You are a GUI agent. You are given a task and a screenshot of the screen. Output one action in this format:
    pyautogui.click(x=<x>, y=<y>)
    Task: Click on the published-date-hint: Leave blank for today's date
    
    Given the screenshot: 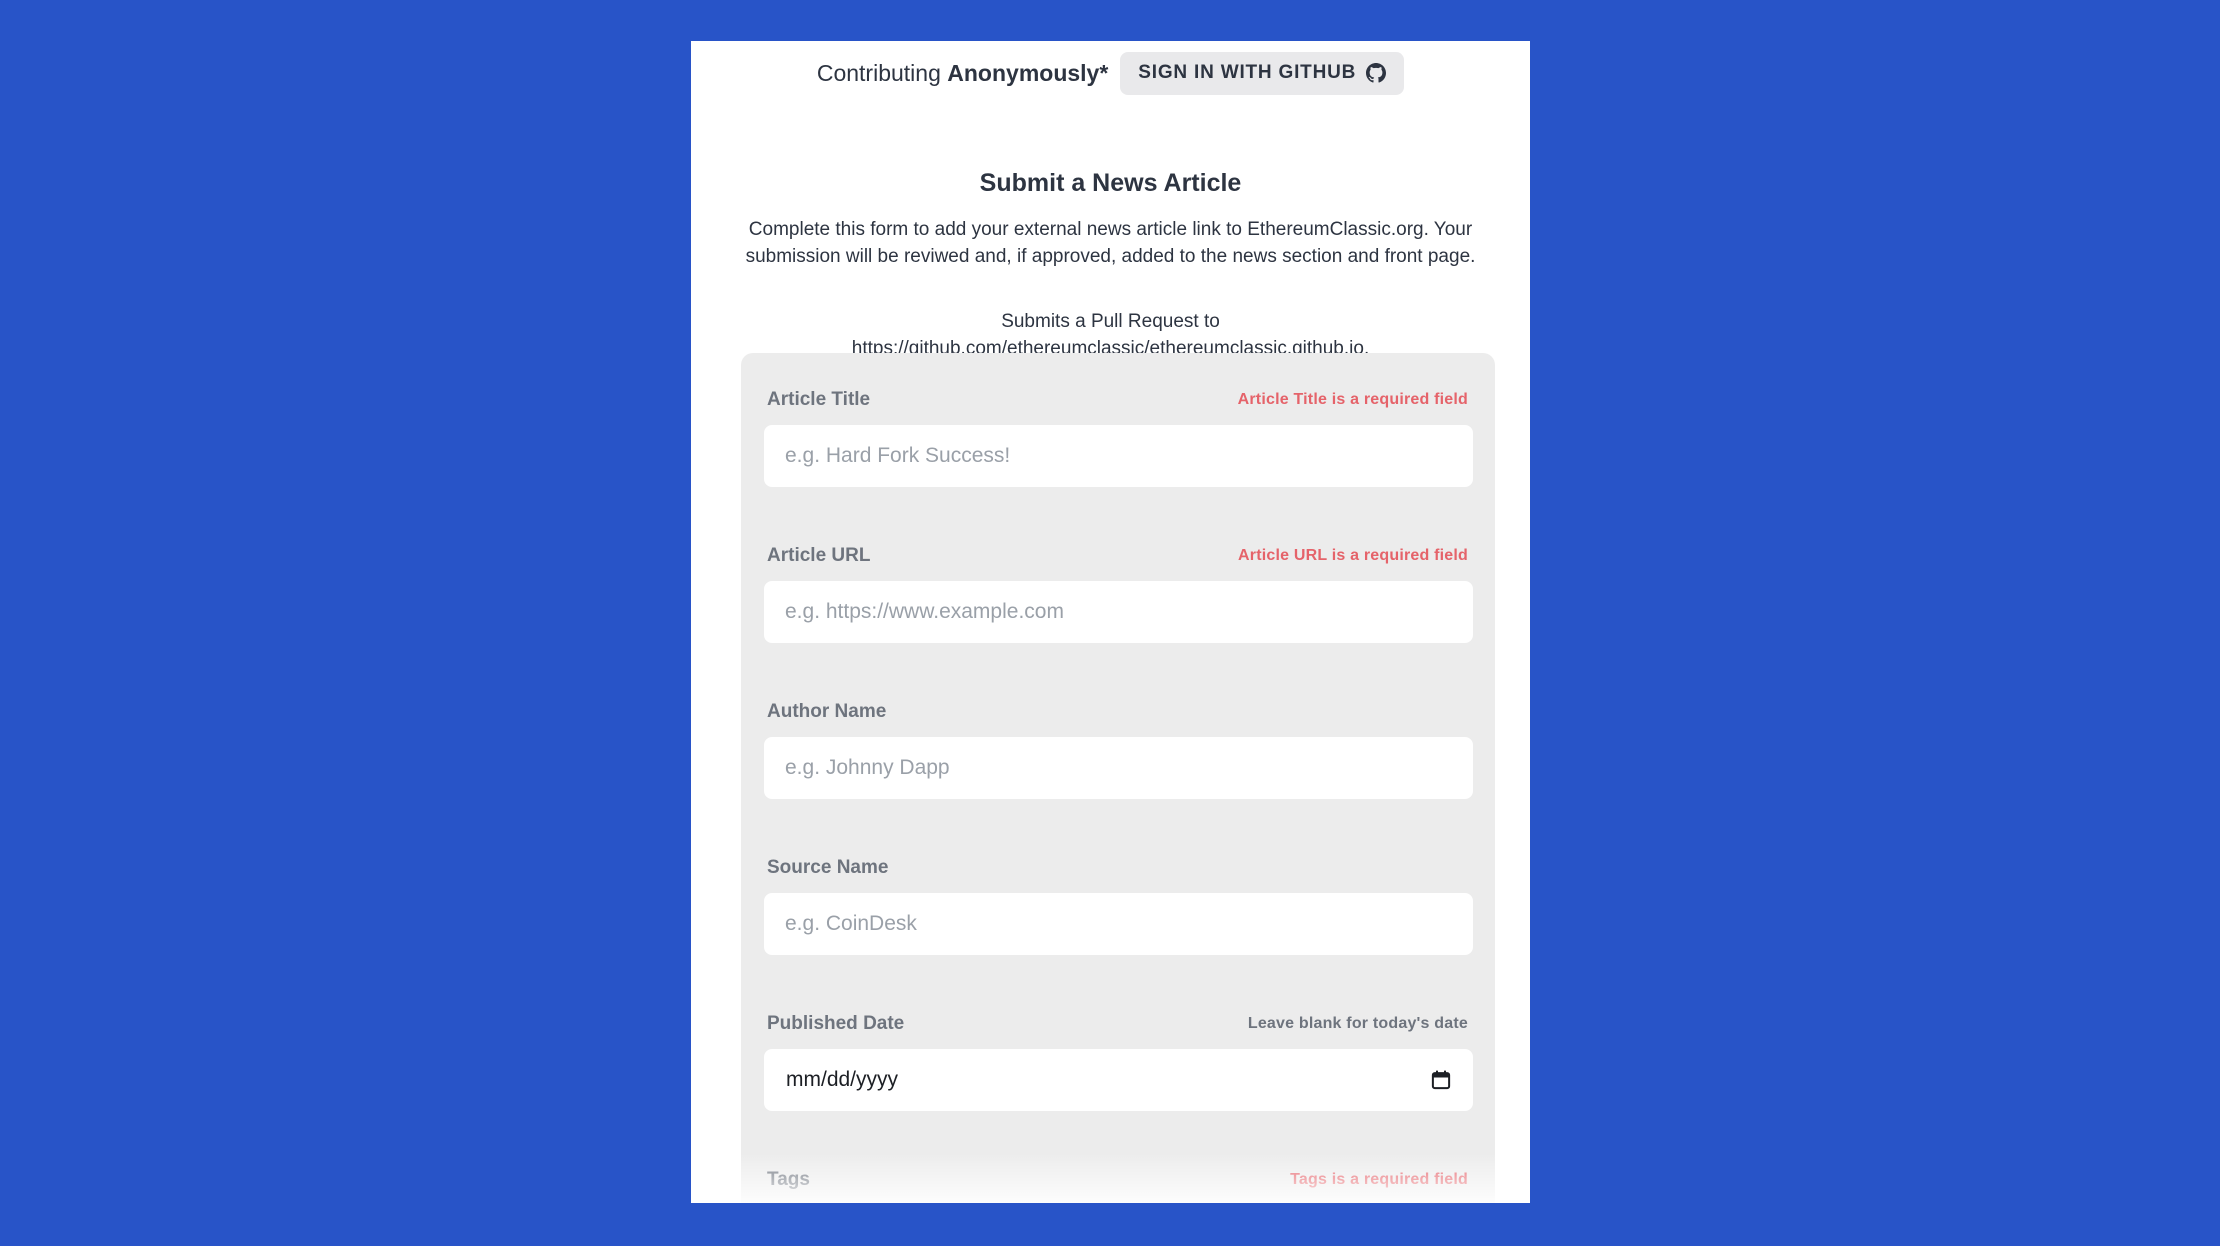 What is the action you would take?
    pyautogui.click(x=1357, y=1023)
    